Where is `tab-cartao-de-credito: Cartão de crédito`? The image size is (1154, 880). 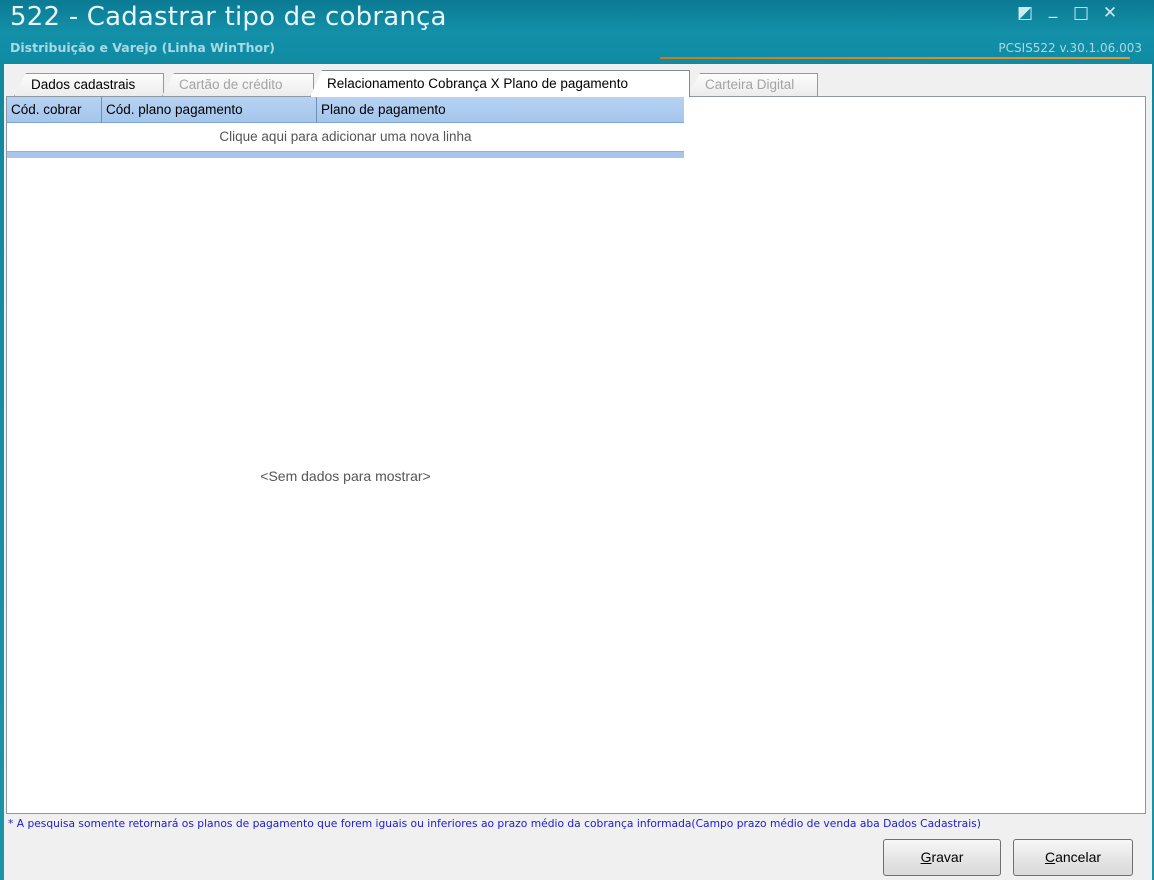
tab-cartao-de-credito: Cartão de crédito is located at coordinates (238, 84).